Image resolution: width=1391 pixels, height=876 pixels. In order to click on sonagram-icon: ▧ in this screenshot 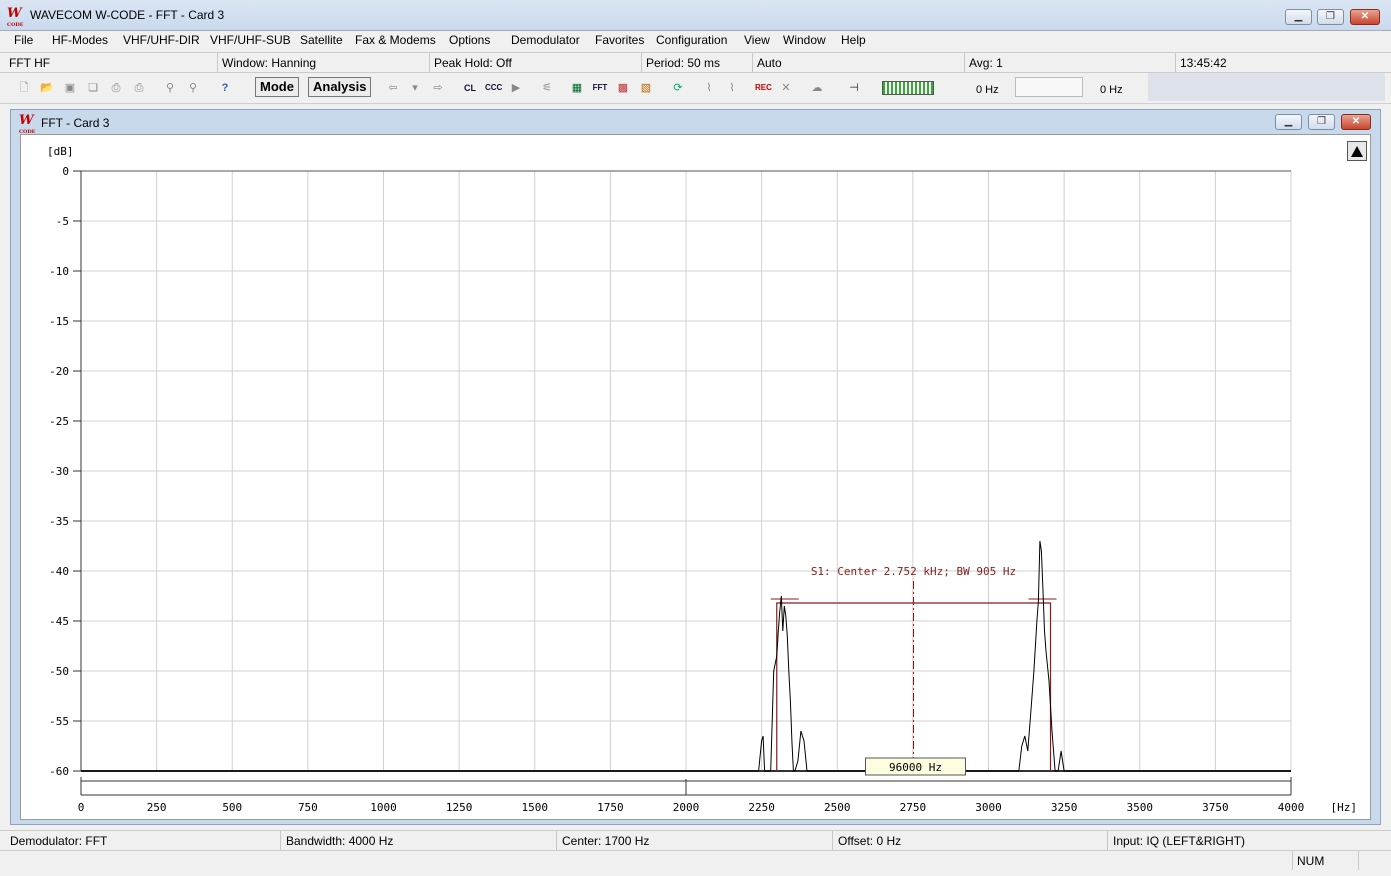, I will do `click(646, 88)`.